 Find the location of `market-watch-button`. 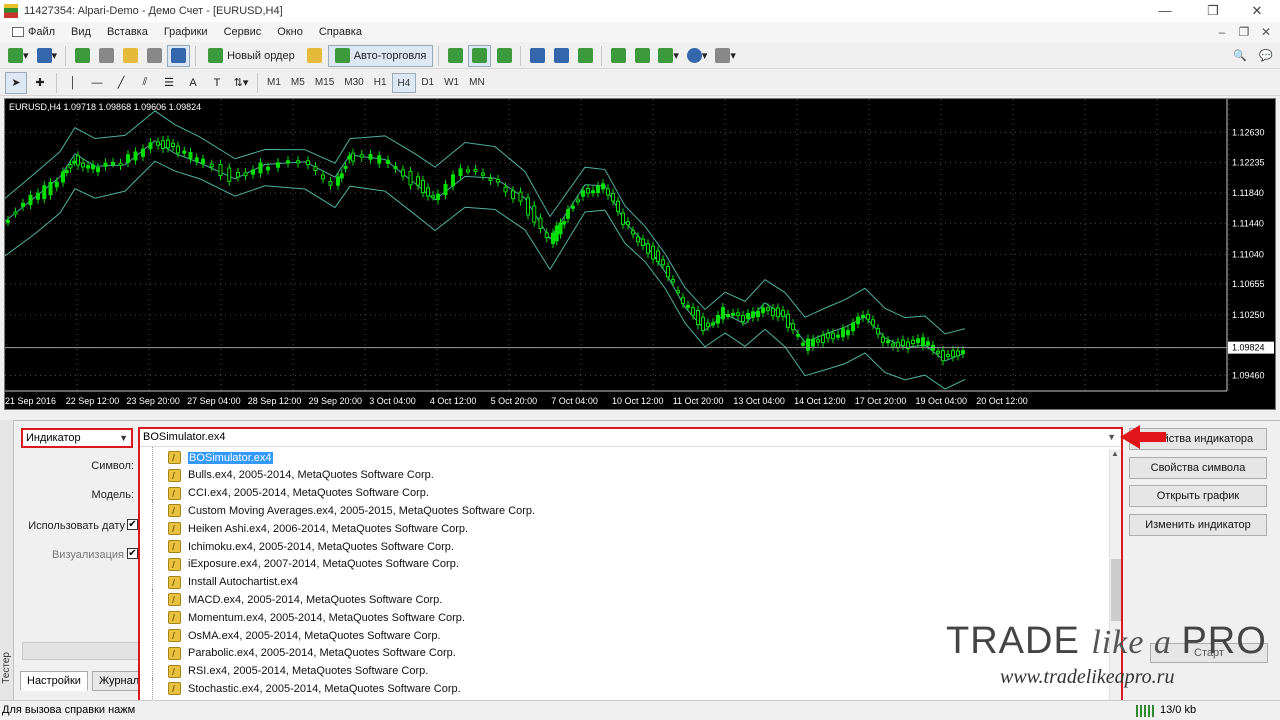

market-watch-button is located at coordinates (82, 56).